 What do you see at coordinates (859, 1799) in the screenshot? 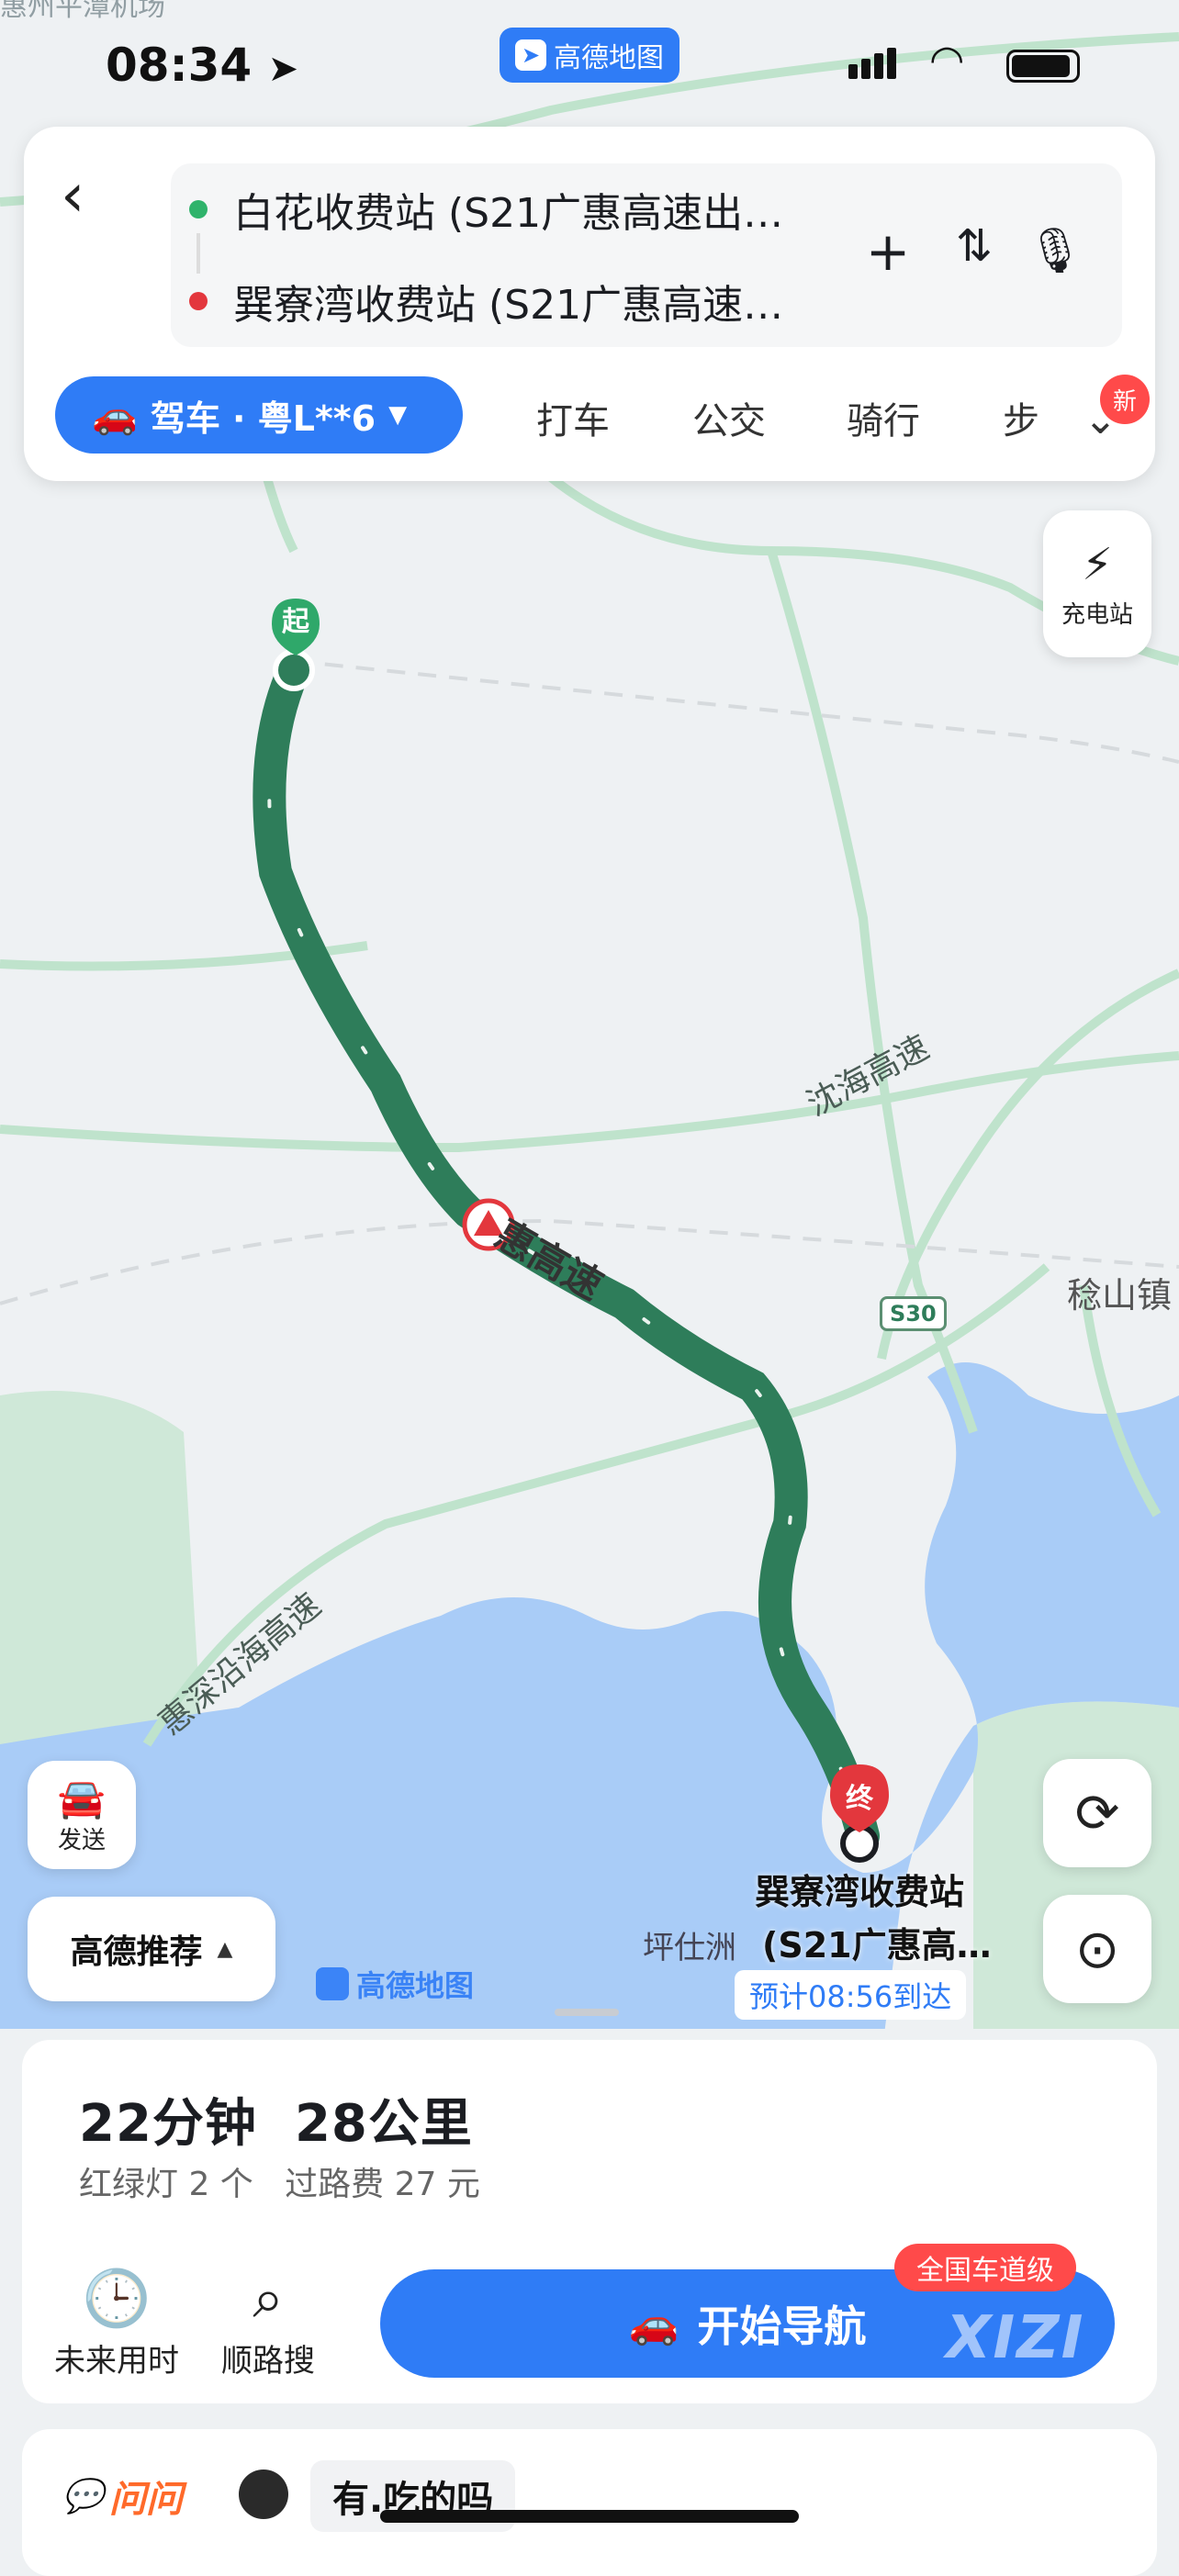
I see `end-marker-label: 终` at bounding box center [859, 1799].